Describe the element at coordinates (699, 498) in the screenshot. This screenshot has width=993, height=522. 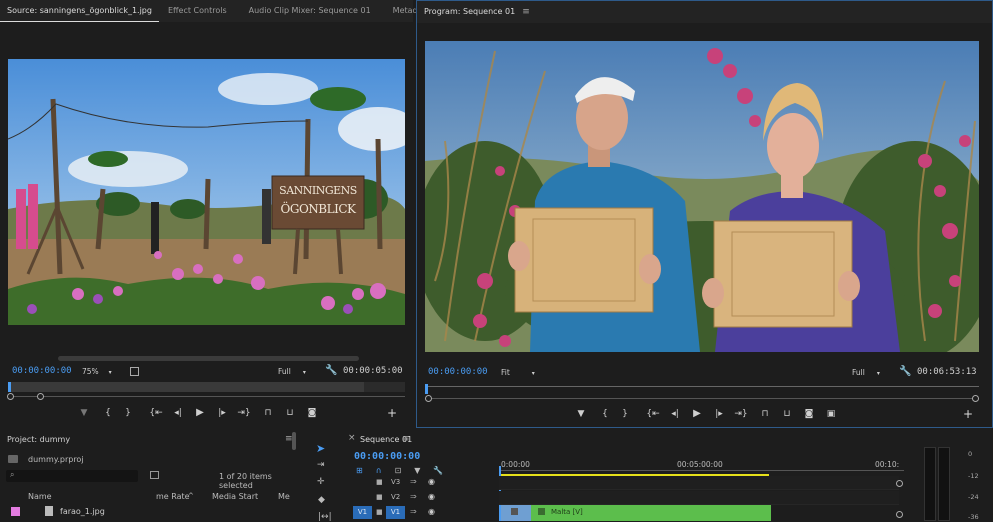
I see `track-lane-v2` at that location.